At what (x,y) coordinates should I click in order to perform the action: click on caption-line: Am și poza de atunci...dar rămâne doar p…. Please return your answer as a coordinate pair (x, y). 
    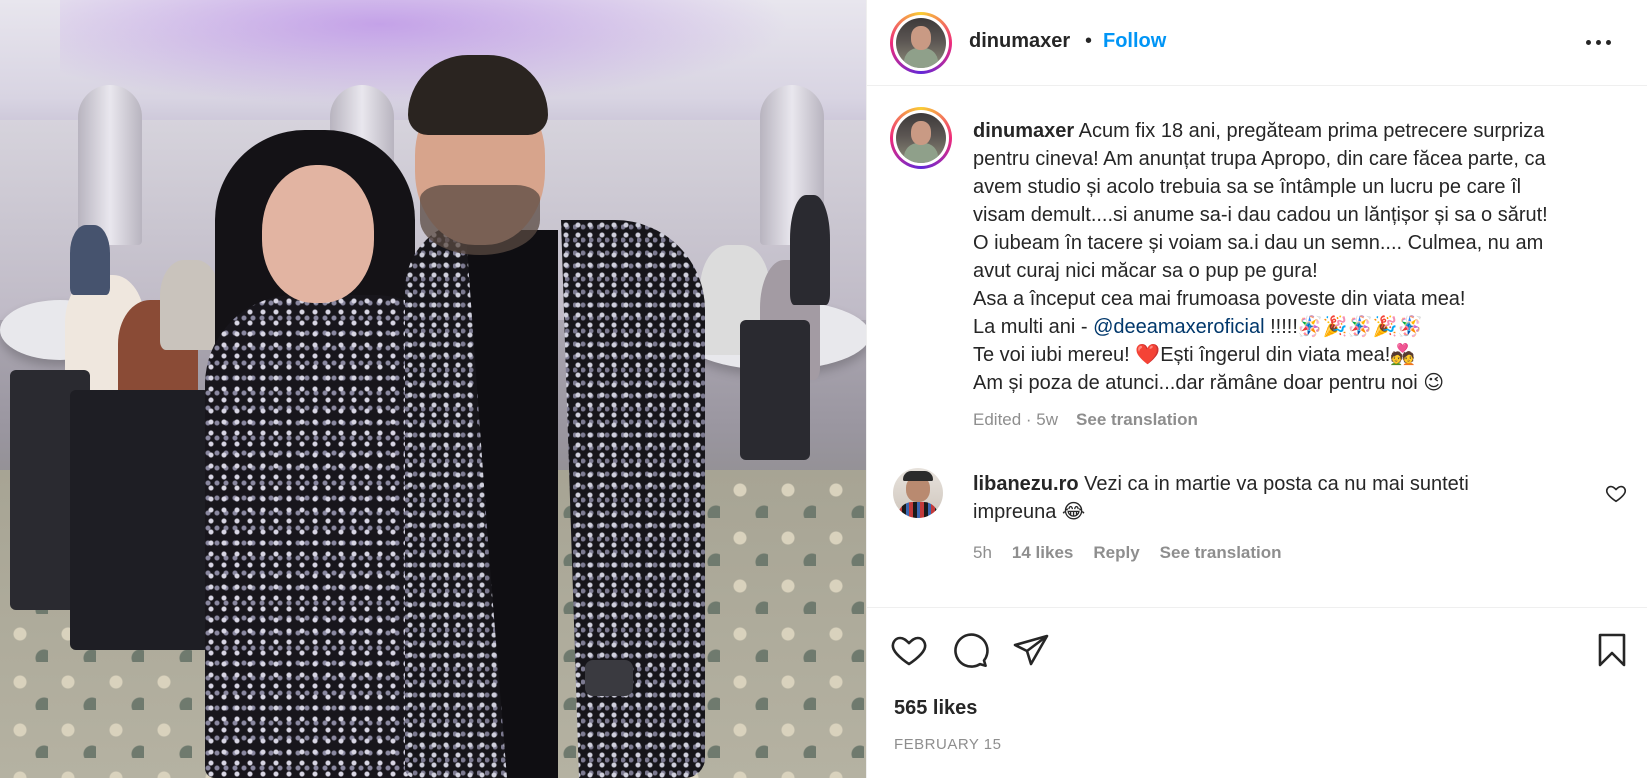
    Looking at the image, I should click on (1209, 383).